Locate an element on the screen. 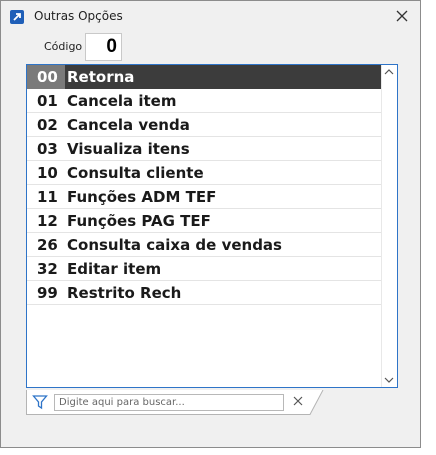  option-label: Funções ADM TEF is located at coordinates (142, 197).